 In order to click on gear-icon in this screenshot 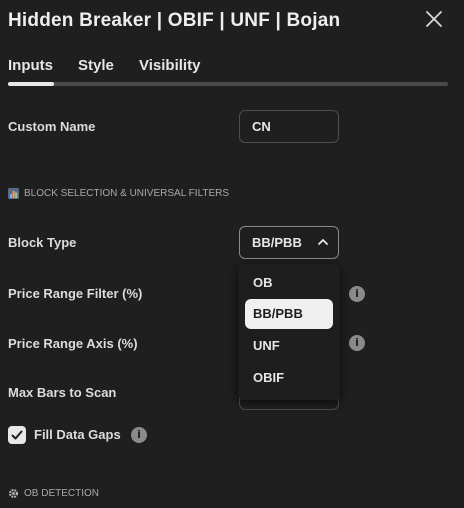, I will do `click(13, 493)`.